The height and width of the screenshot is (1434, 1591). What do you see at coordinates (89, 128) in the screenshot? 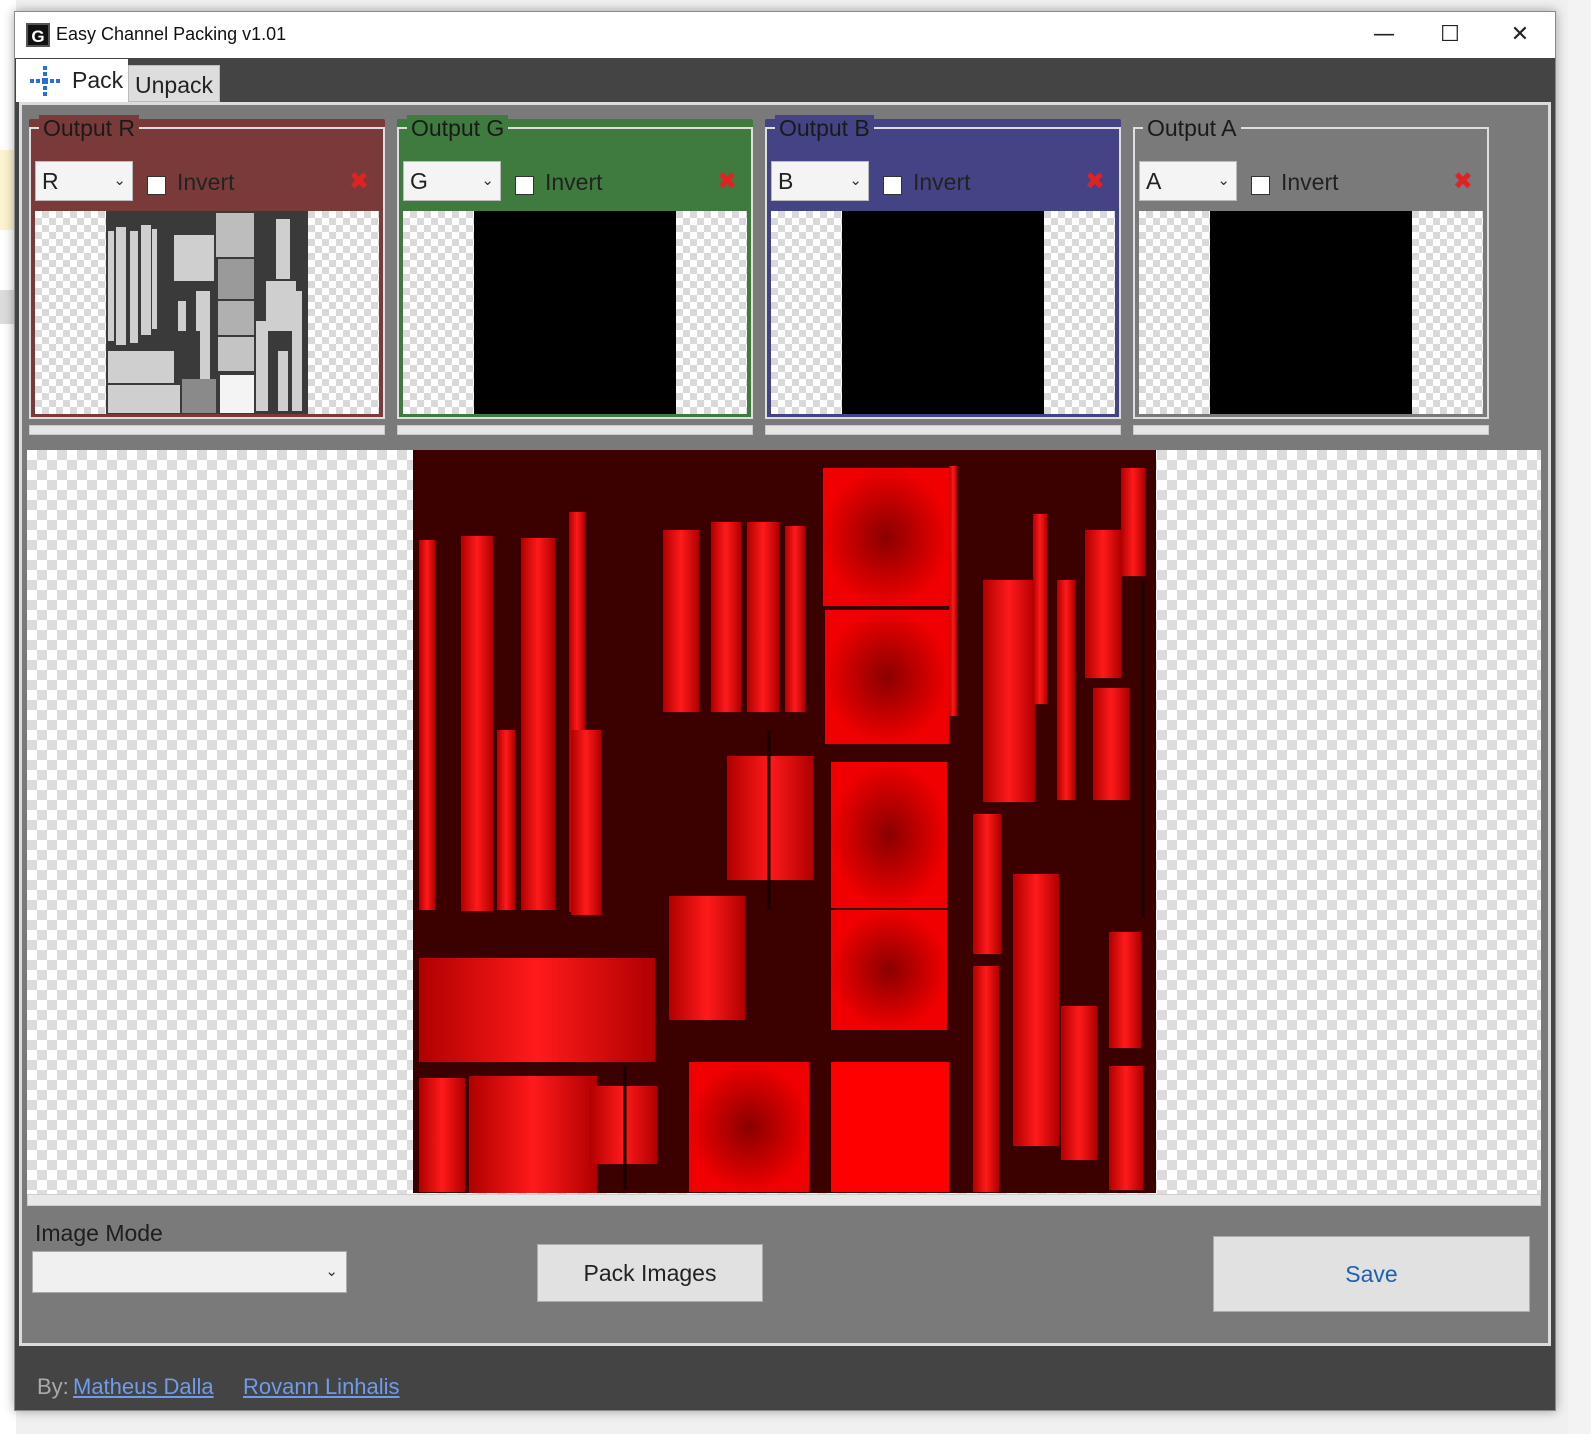
I see `output-r-legend: Output R` at bounding box center [89, 128].